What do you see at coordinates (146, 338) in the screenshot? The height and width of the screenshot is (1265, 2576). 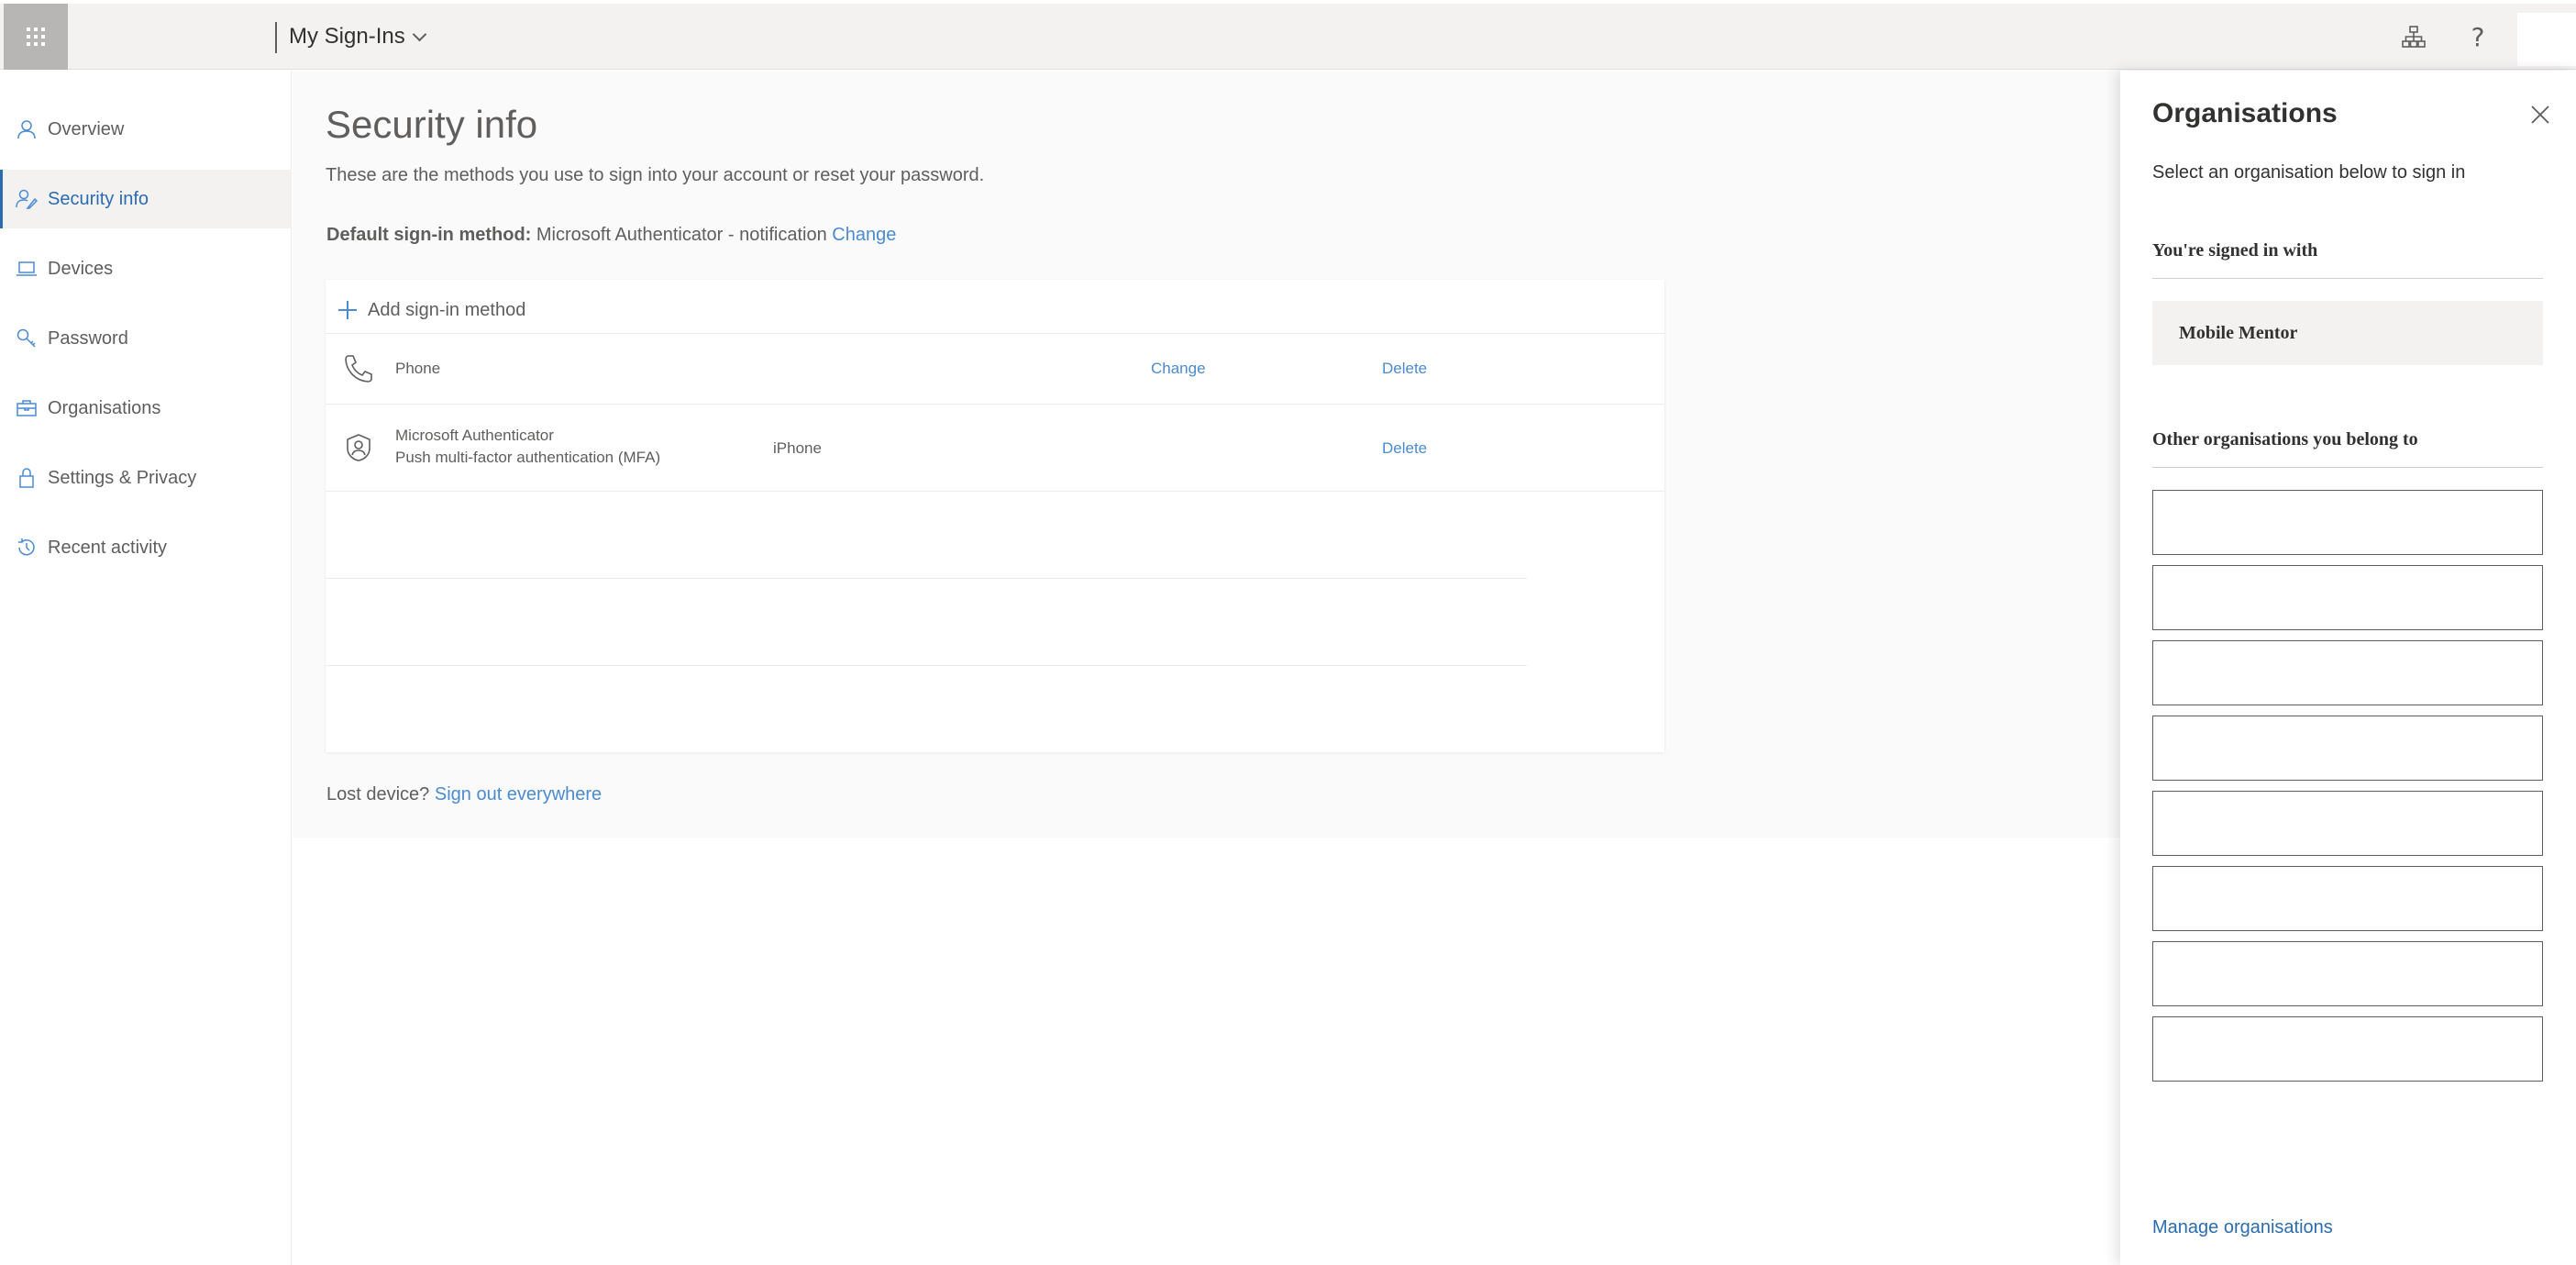 I see `sidebar-item-password: Password` at bounding box center [146, 338].